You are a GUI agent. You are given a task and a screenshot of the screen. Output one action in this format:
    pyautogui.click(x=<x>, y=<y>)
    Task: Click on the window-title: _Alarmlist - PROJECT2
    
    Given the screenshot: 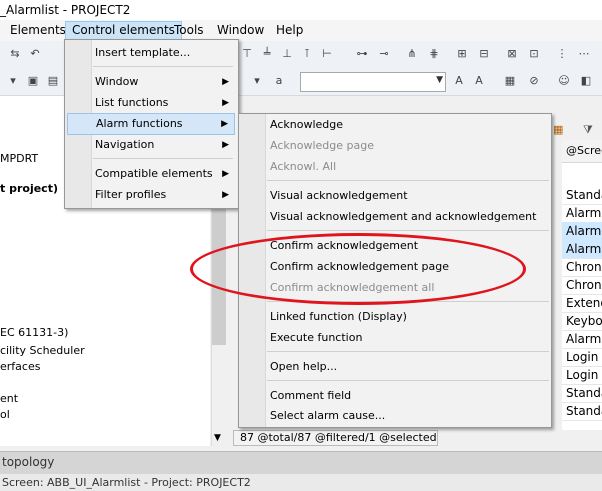 What is the action you would take?
    pyautogui.click(x=65, y=10)
    